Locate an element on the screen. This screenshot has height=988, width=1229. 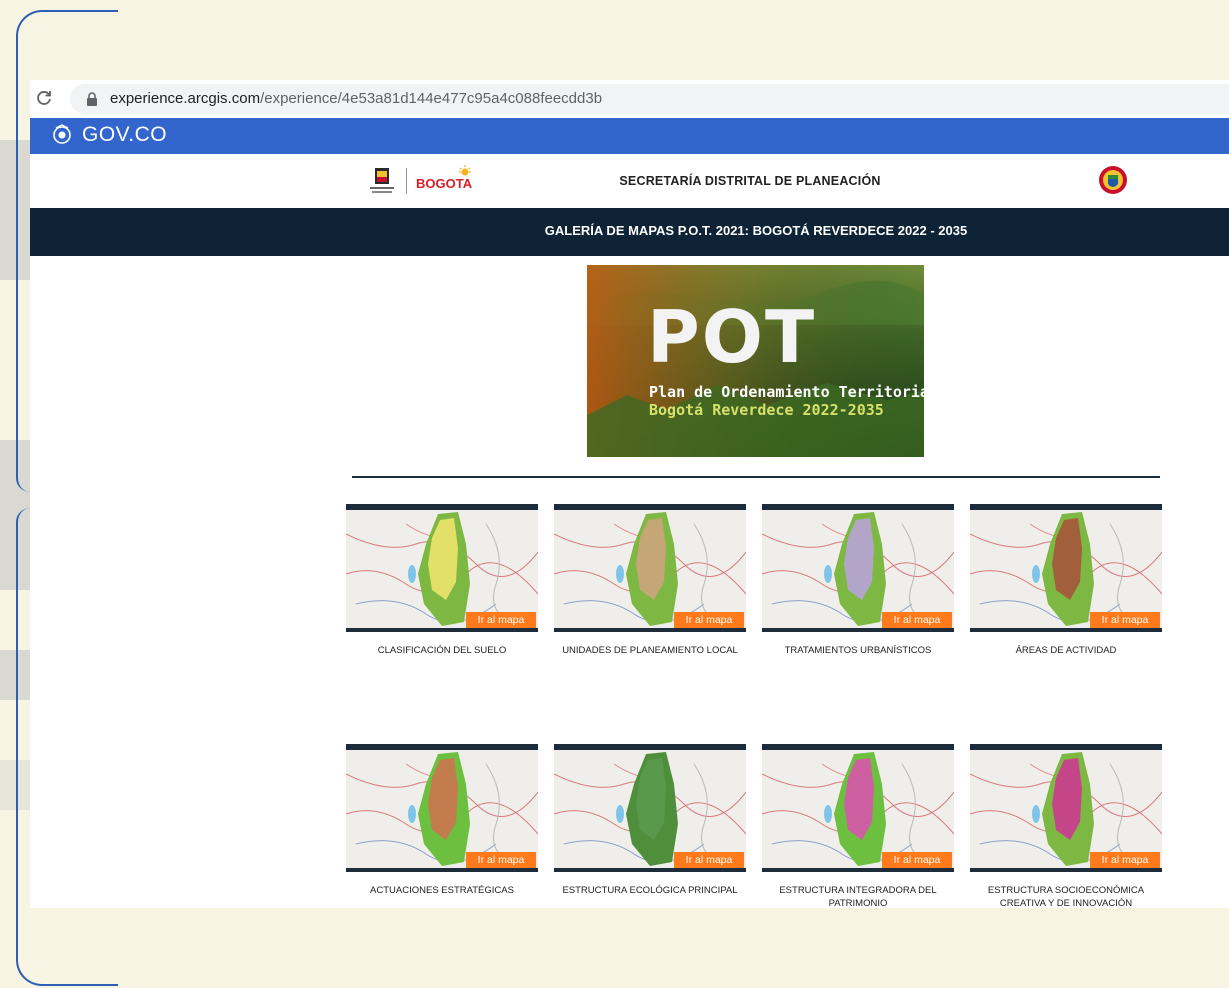
url-host: experience.arcgis.com is located at coordinates (185, 98).